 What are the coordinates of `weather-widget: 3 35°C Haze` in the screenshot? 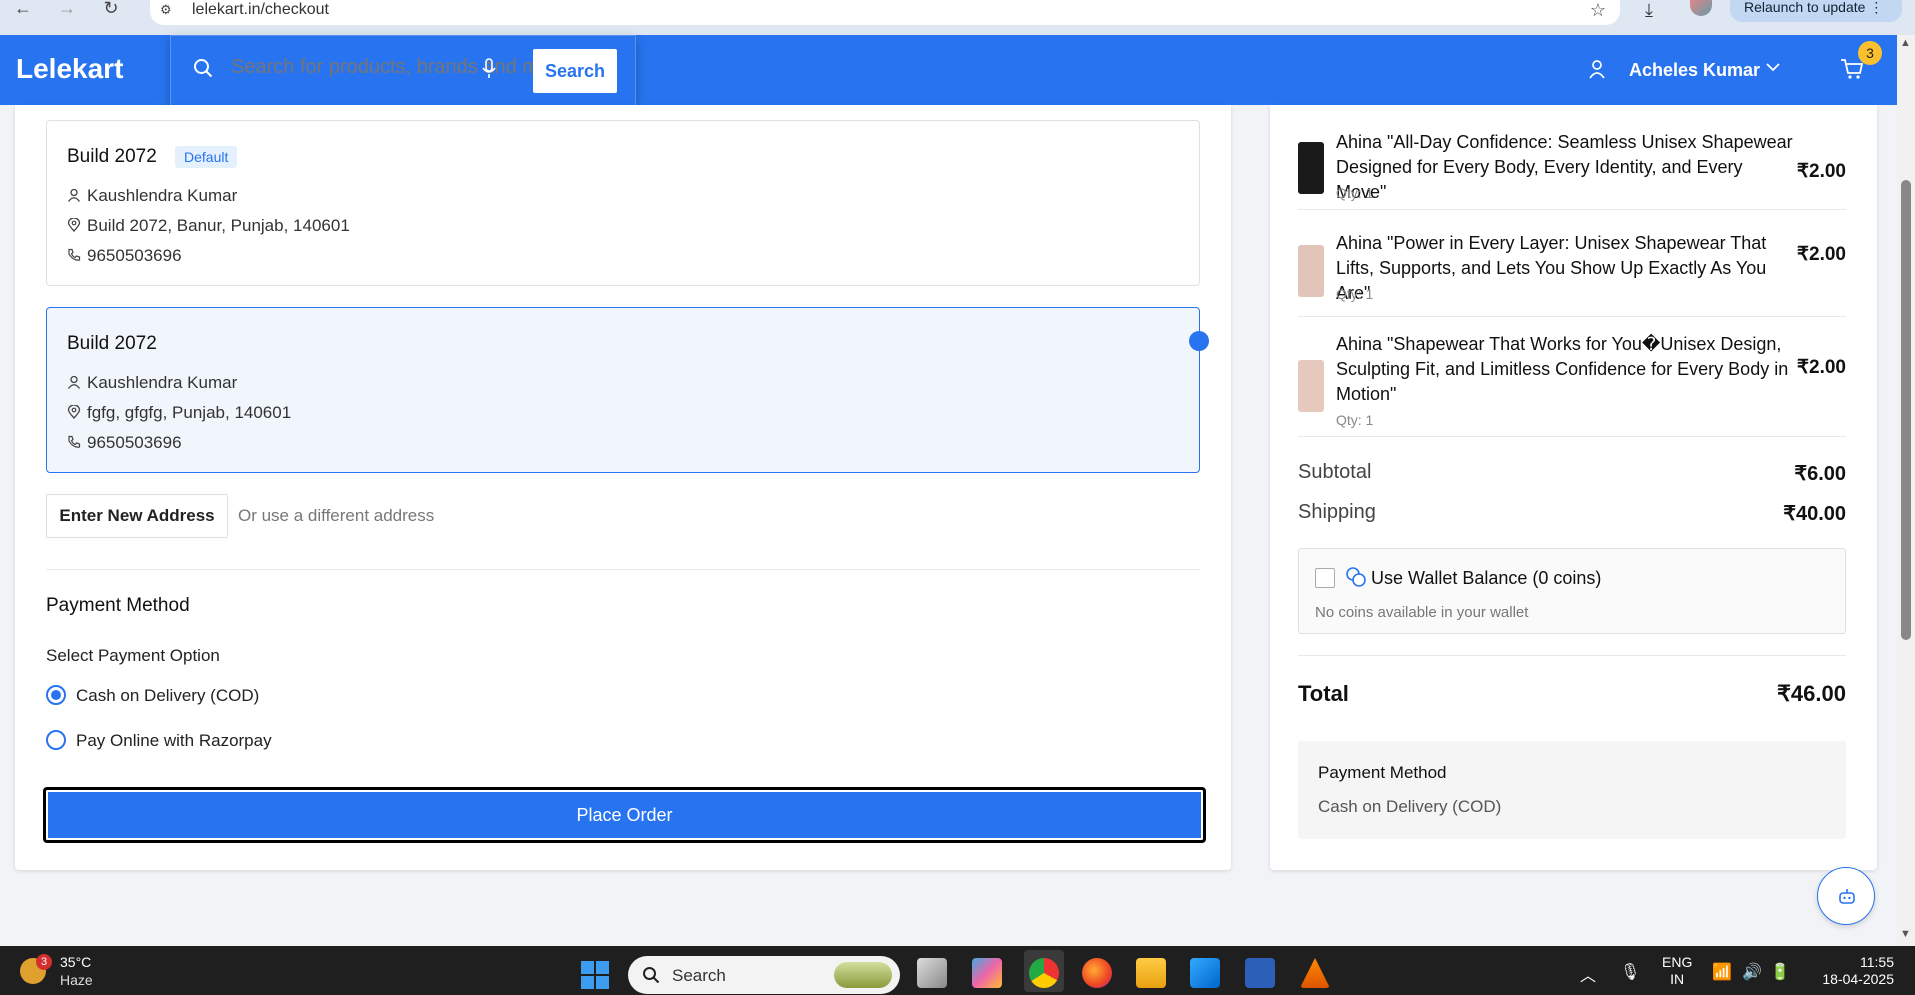 It's located at (70, 972).